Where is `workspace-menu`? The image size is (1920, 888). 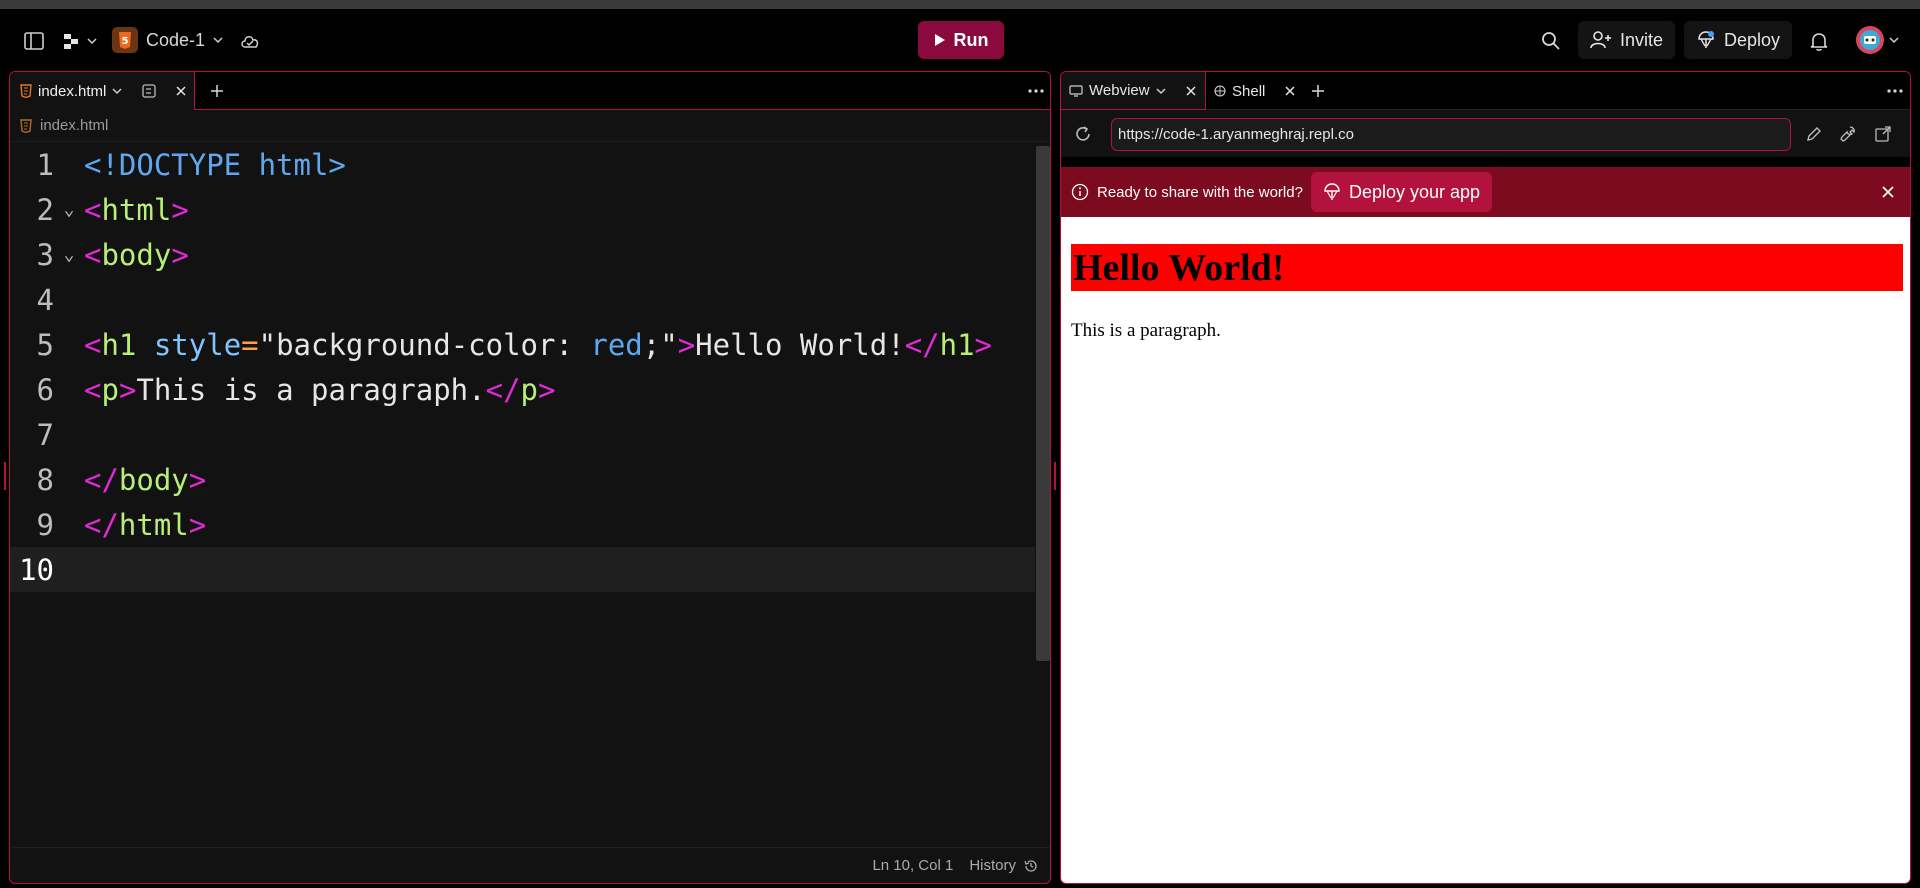 workspace-menu is located at coordinates (80, 41).